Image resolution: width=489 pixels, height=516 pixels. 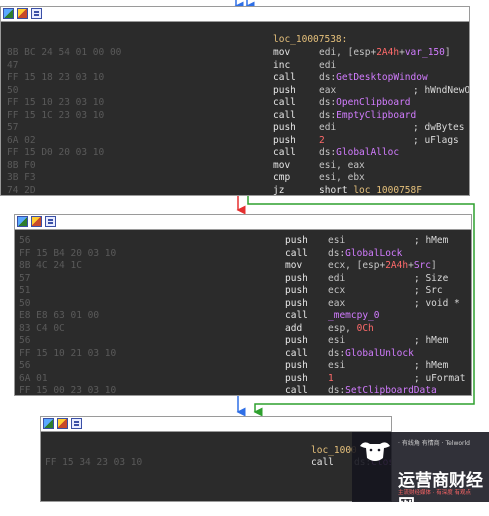 What do you see at coordinates (434, 443) in the screenshot?
I see `watermark-tagline: · 有线角 有情商 · Telworld` at bounding box center [434, 443].